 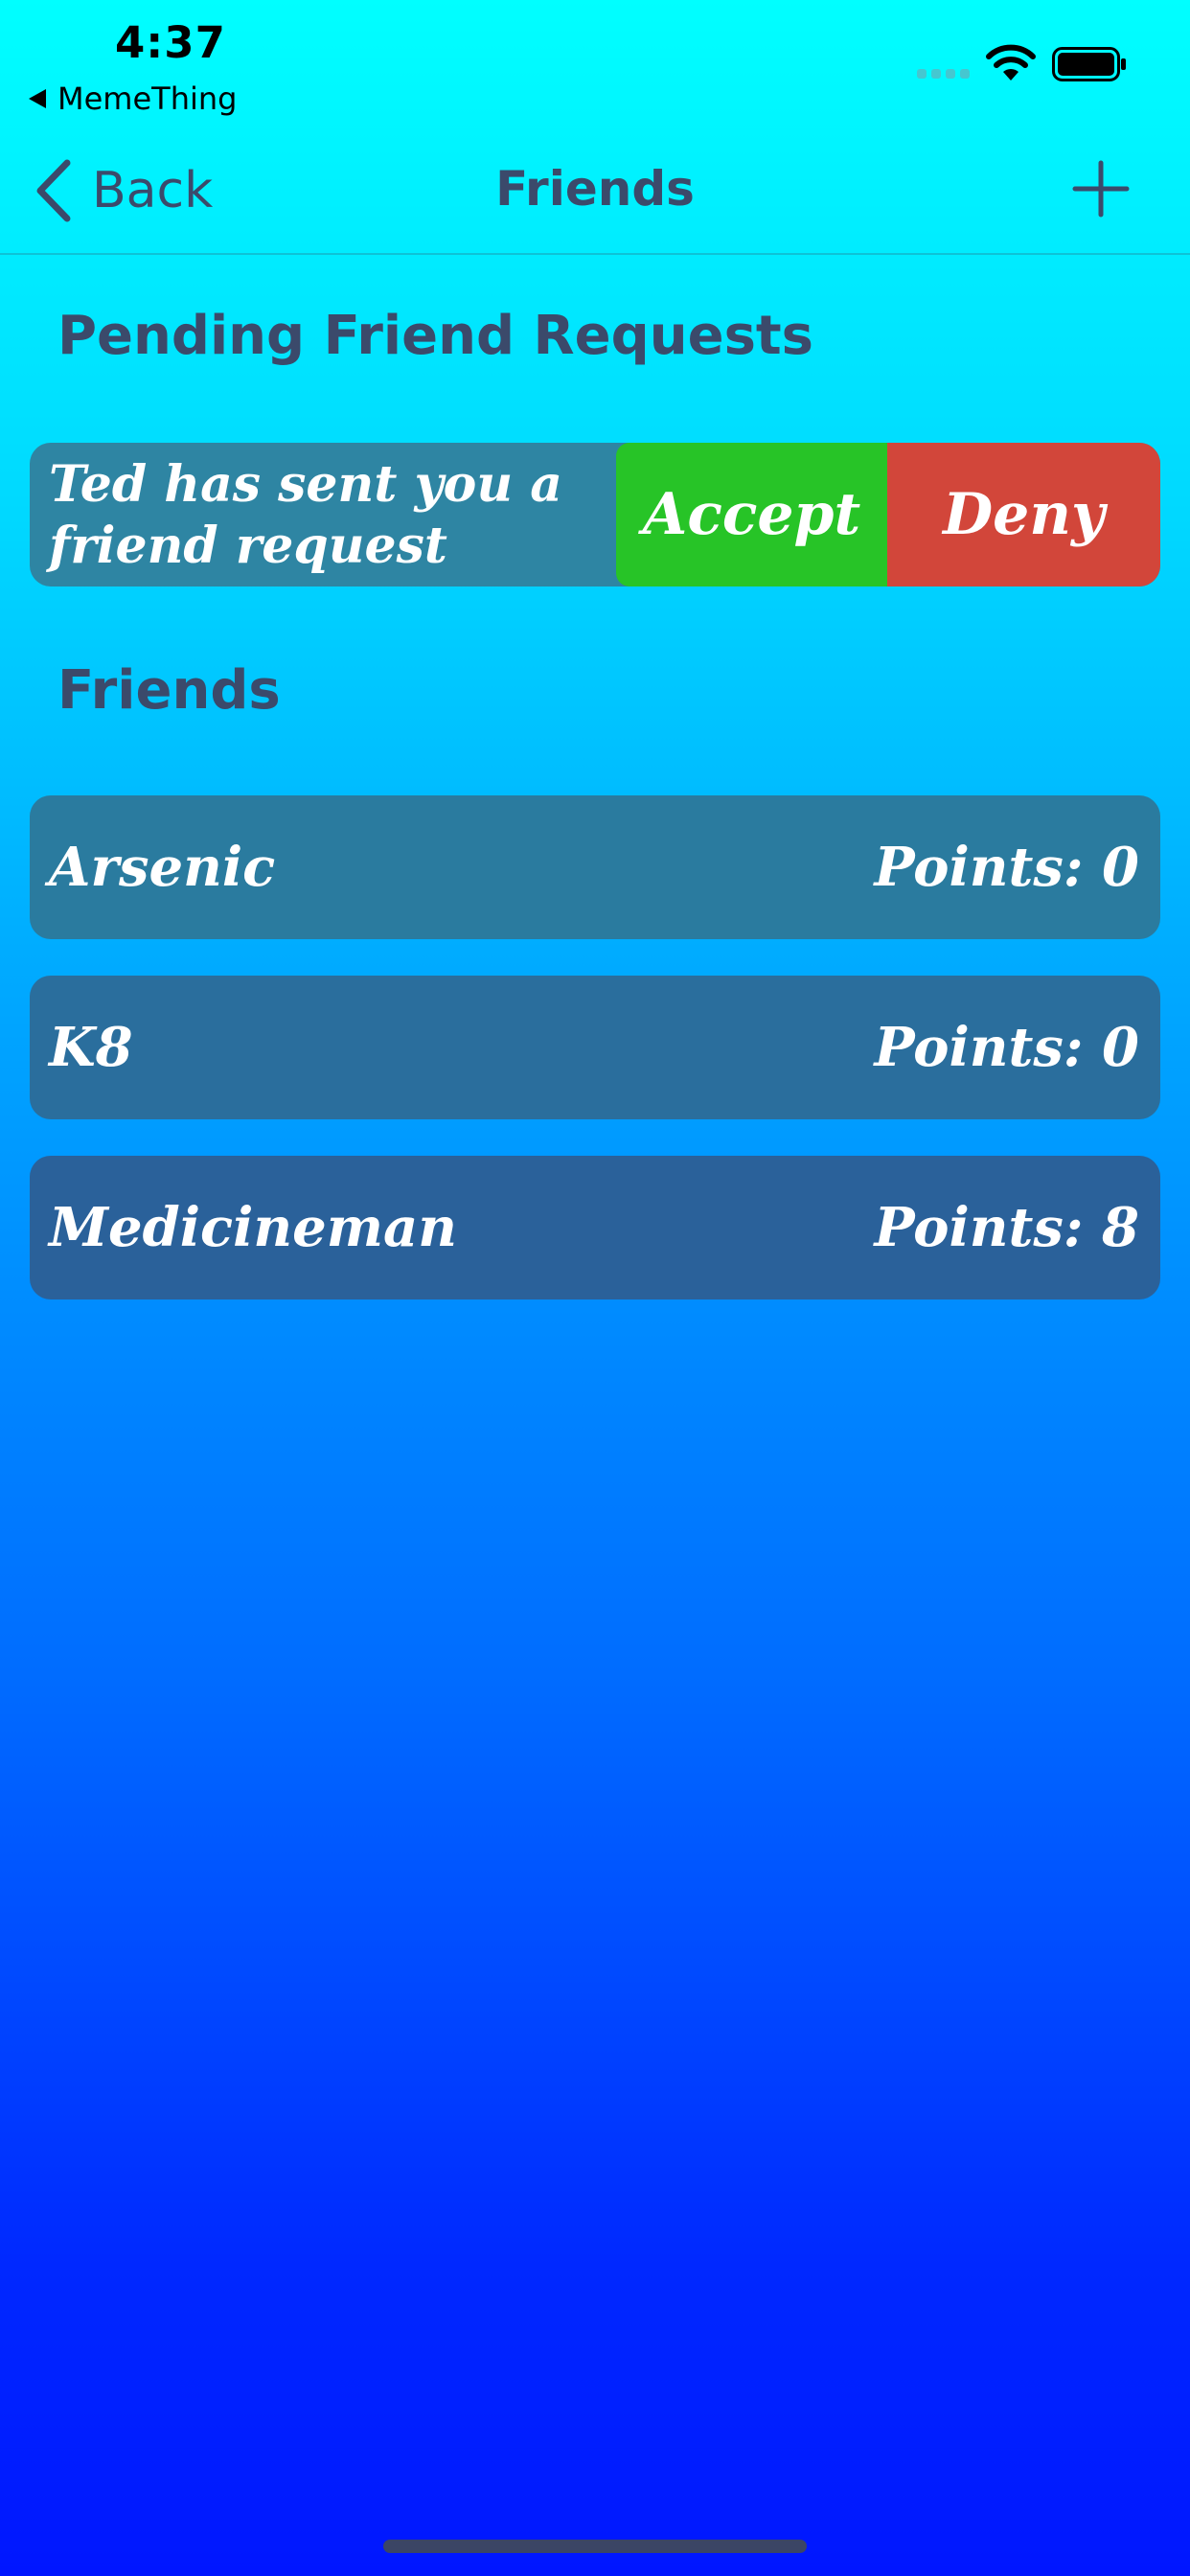 I want to click on friends-heading: Friends, so click(x=169, y=690).